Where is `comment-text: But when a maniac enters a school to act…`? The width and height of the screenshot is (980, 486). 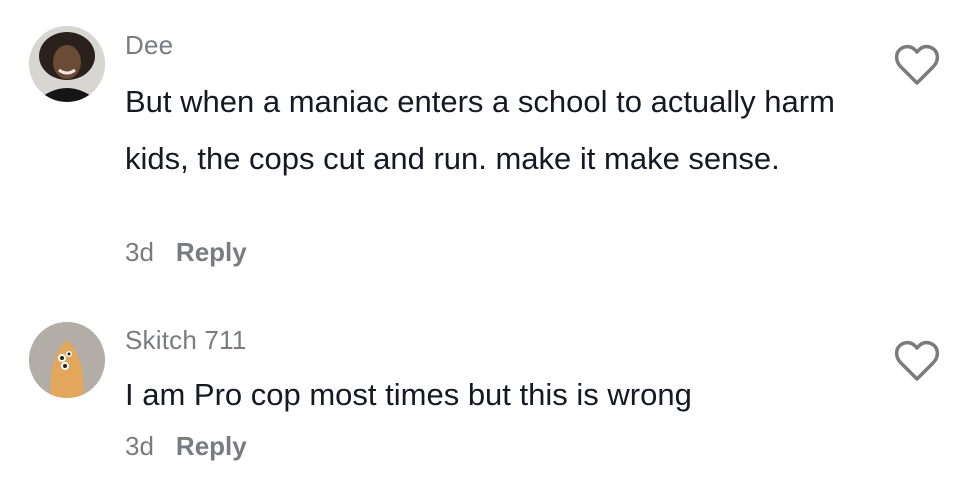
comment-text: But when a maniac enters a school to act… is located at coordinates (480, 130).